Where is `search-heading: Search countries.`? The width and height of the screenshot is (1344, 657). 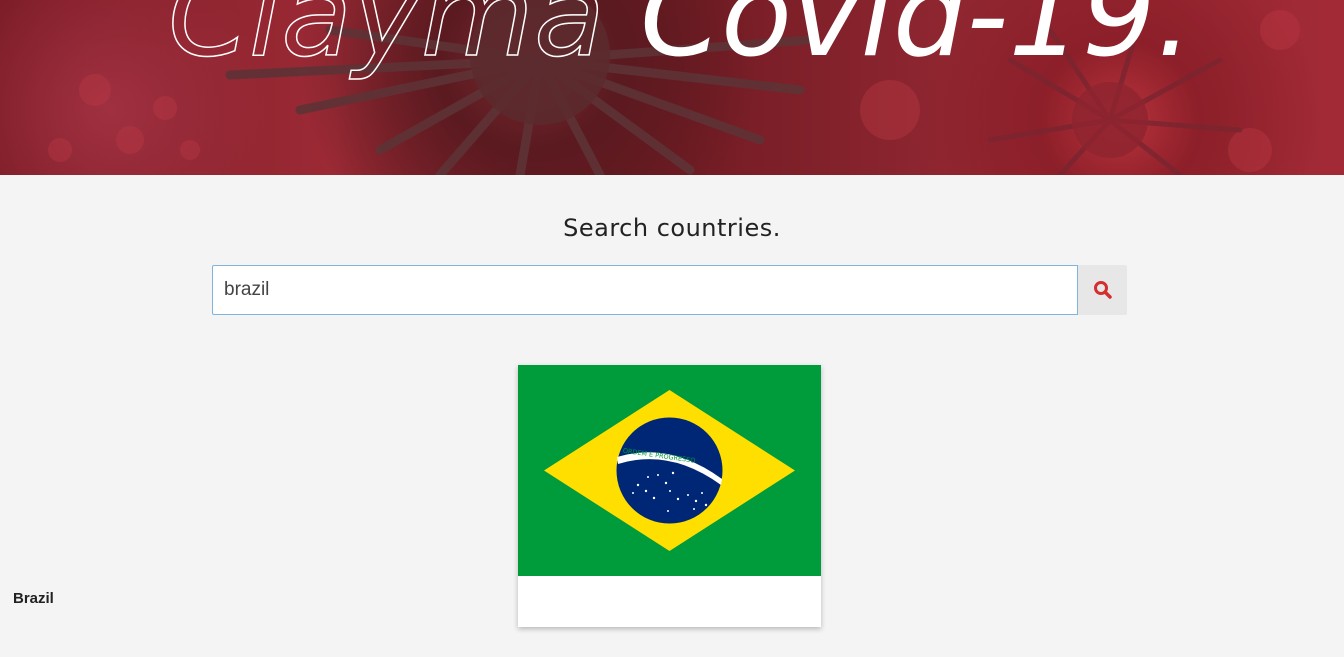
search-heading: Search countries. is located at coordinates (672, 228).